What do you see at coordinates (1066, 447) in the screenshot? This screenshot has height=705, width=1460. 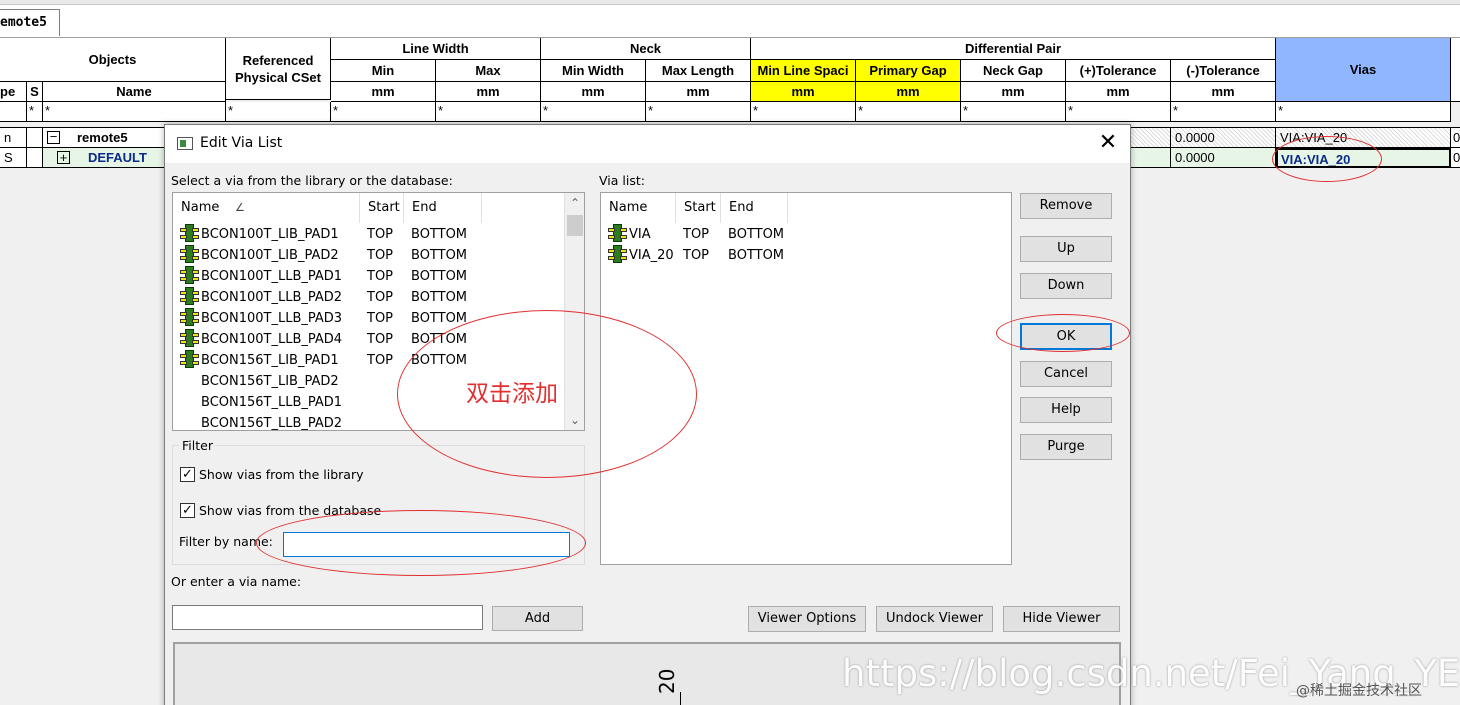 I see `purge-button: Purge` at bounding box center [1066, 447].